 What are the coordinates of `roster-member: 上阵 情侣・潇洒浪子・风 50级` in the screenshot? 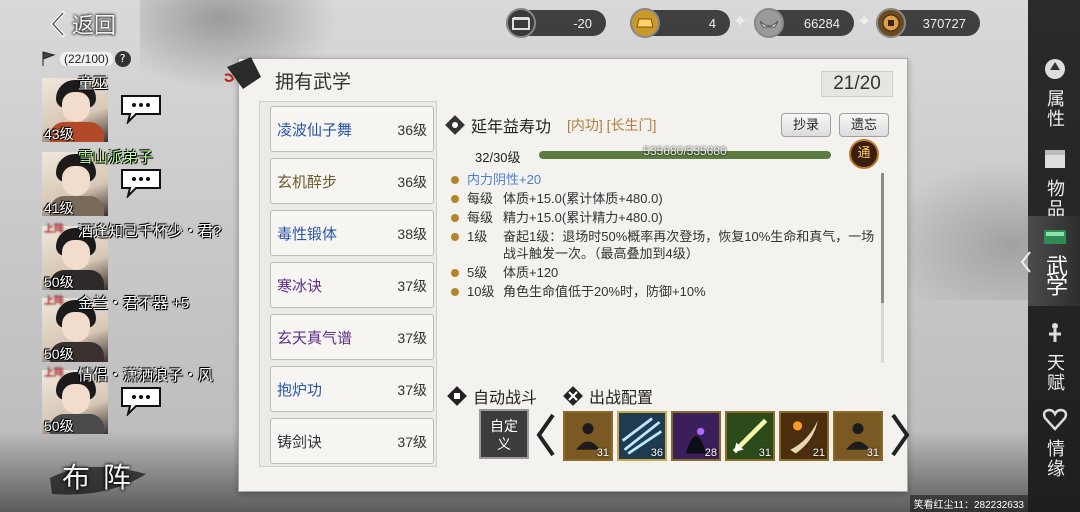 It's located at (137, 400).